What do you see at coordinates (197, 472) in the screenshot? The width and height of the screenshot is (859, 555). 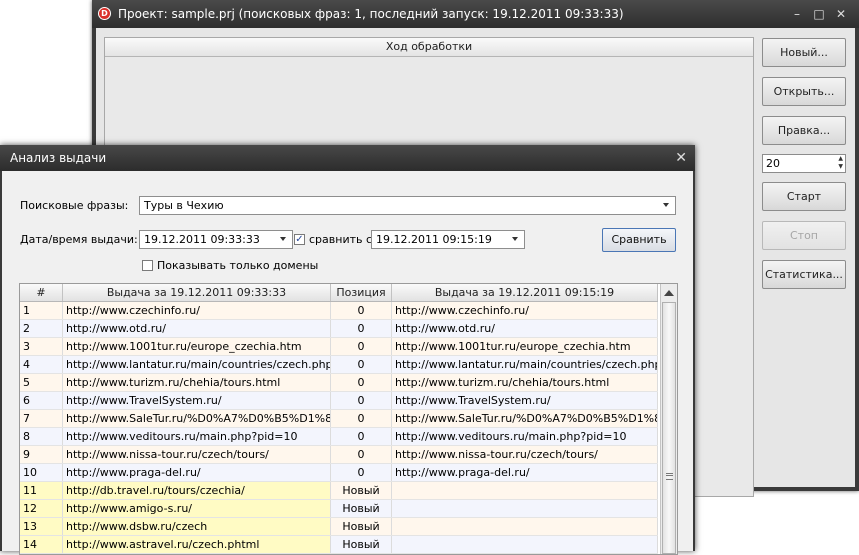 I see `current-serp-url-cell: http://www.praga-del.ru/` at bounding box center [197, 472].